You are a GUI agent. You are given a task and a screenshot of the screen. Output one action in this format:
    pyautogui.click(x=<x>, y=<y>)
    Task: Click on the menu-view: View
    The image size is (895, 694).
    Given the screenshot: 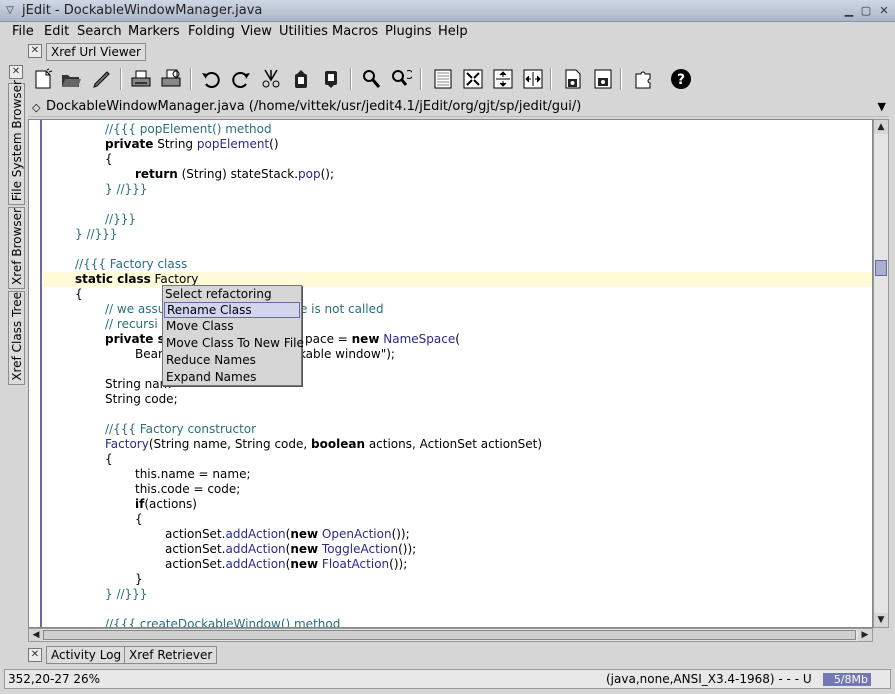 What is the action you would take?
    pyautogui.click(x=256, y=31)
    